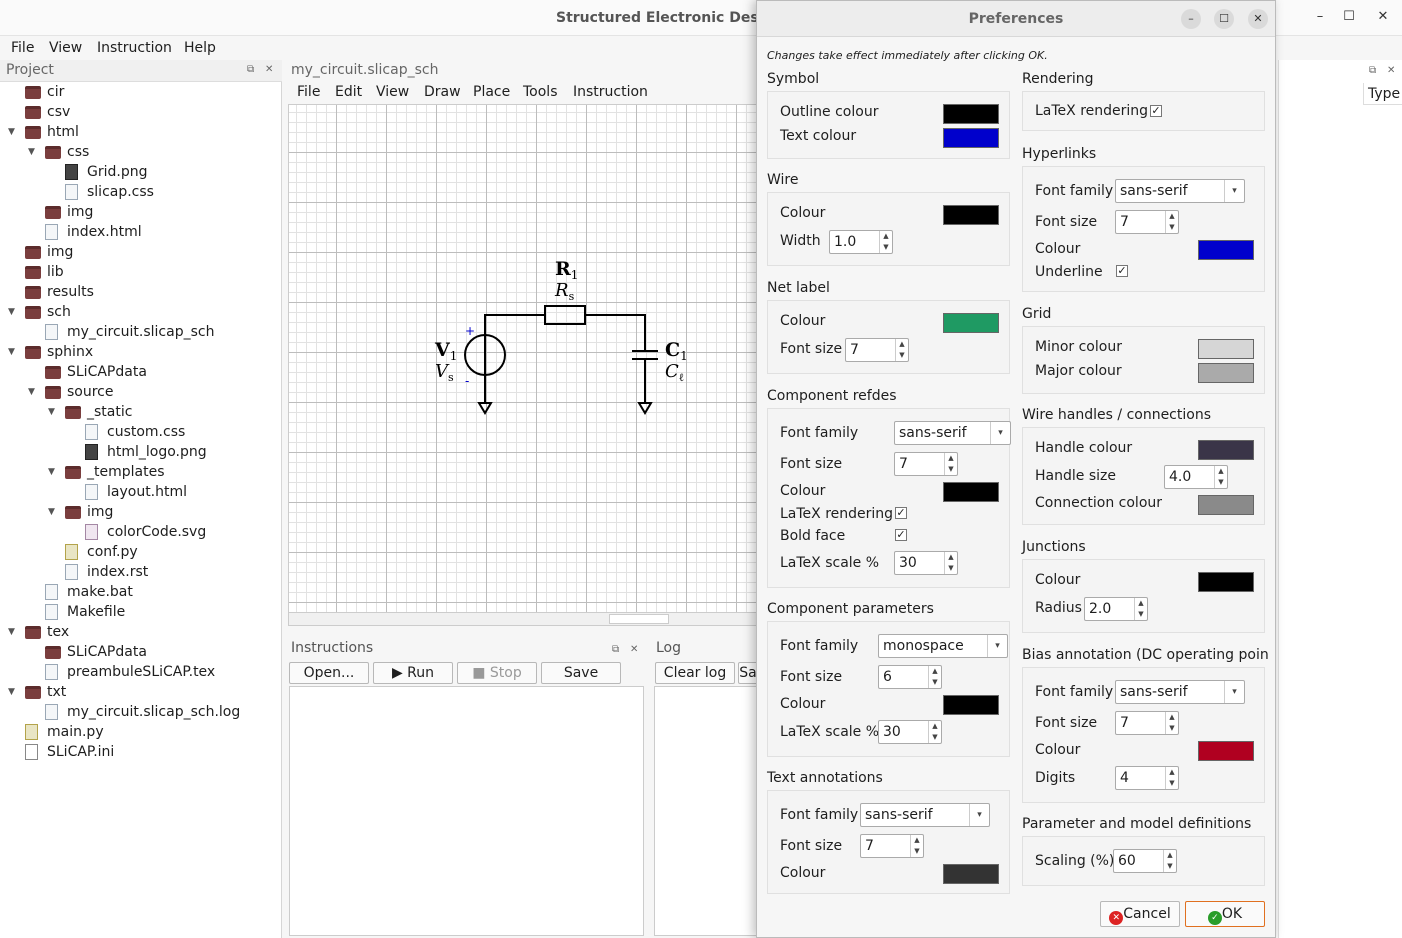  I want to click on tree-item: slicap.css, so click(141, 192).